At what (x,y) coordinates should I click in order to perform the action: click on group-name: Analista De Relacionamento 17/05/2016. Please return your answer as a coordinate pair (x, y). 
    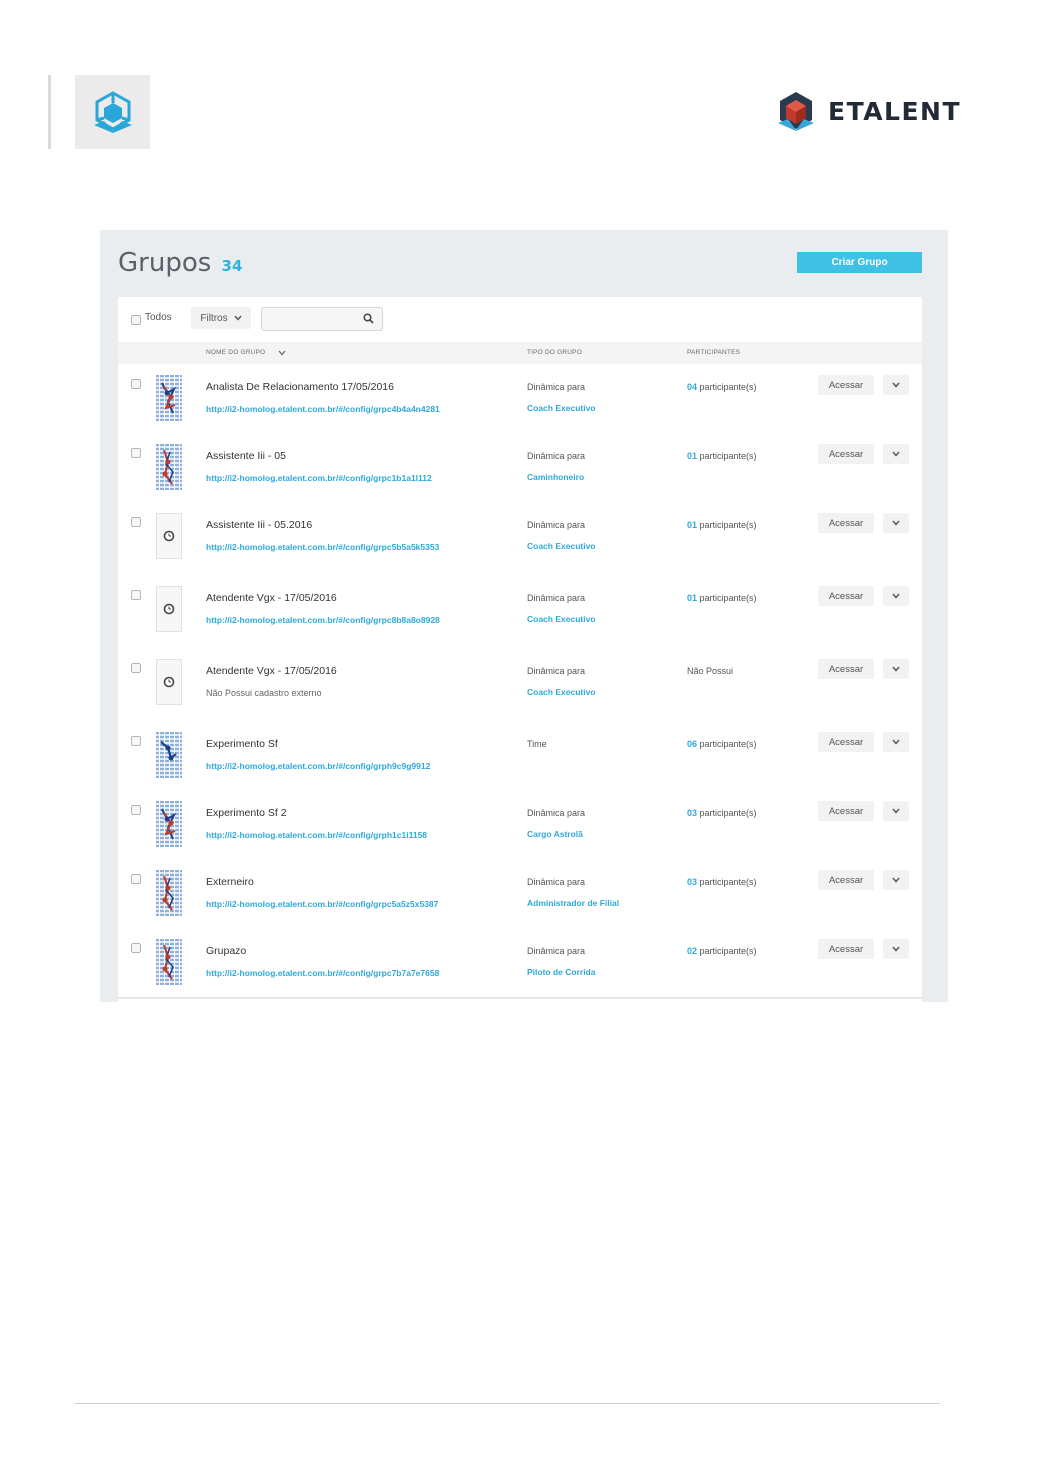
    Looking at the image, I should click on (300, 387).